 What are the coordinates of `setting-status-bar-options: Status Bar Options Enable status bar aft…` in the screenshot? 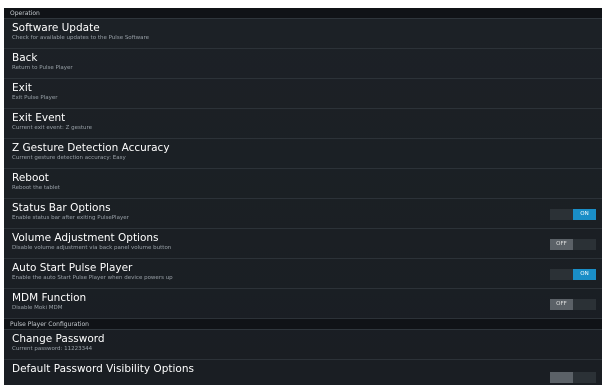 It's located at (303, 214).